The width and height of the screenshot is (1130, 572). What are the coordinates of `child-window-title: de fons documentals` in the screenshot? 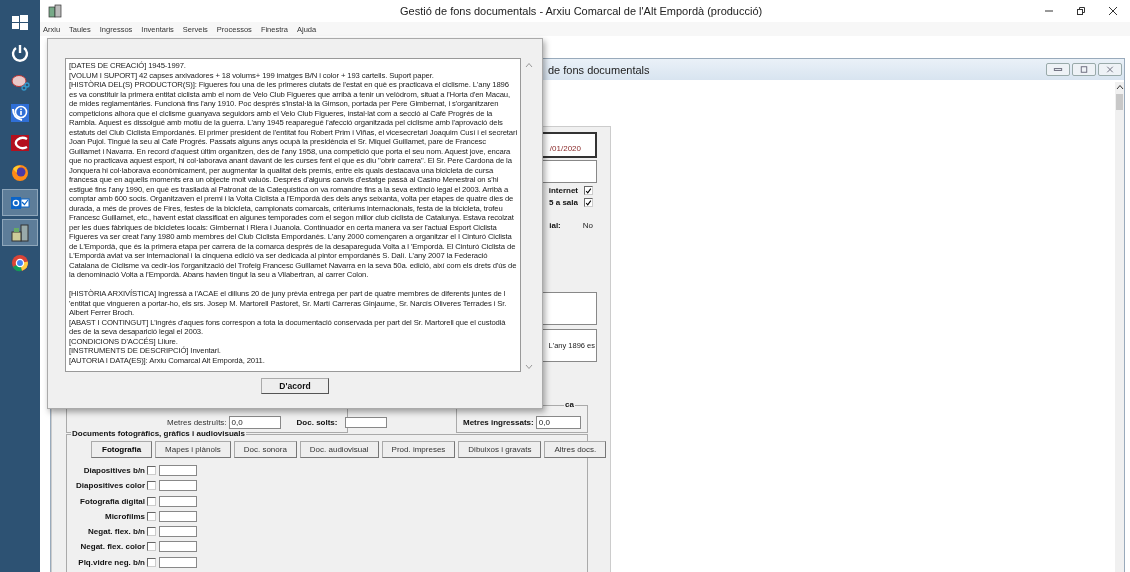 It's located at (599, 69).